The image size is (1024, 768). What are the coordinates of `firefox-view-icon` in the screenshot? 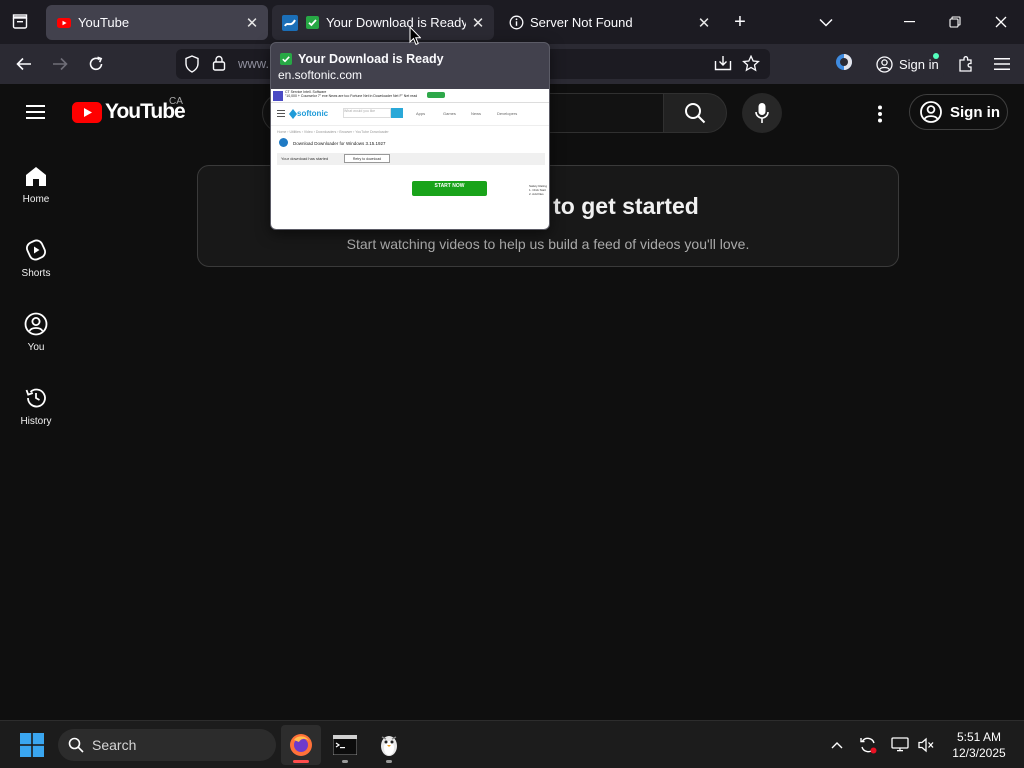 It's located at (20, 21).